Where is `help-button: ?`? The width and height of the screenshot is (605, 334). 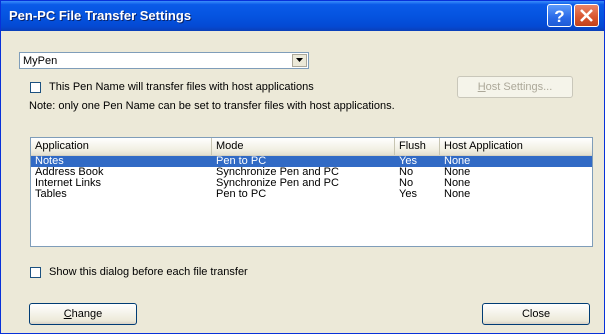 help-button: ? is located at coordinates (559, 15).